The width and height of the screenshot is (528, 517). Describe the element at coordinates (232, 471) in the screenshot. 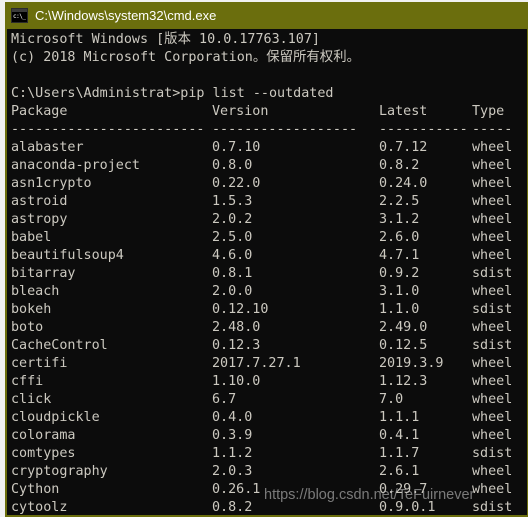

I see `cell-version: 2.0.3` at that location.